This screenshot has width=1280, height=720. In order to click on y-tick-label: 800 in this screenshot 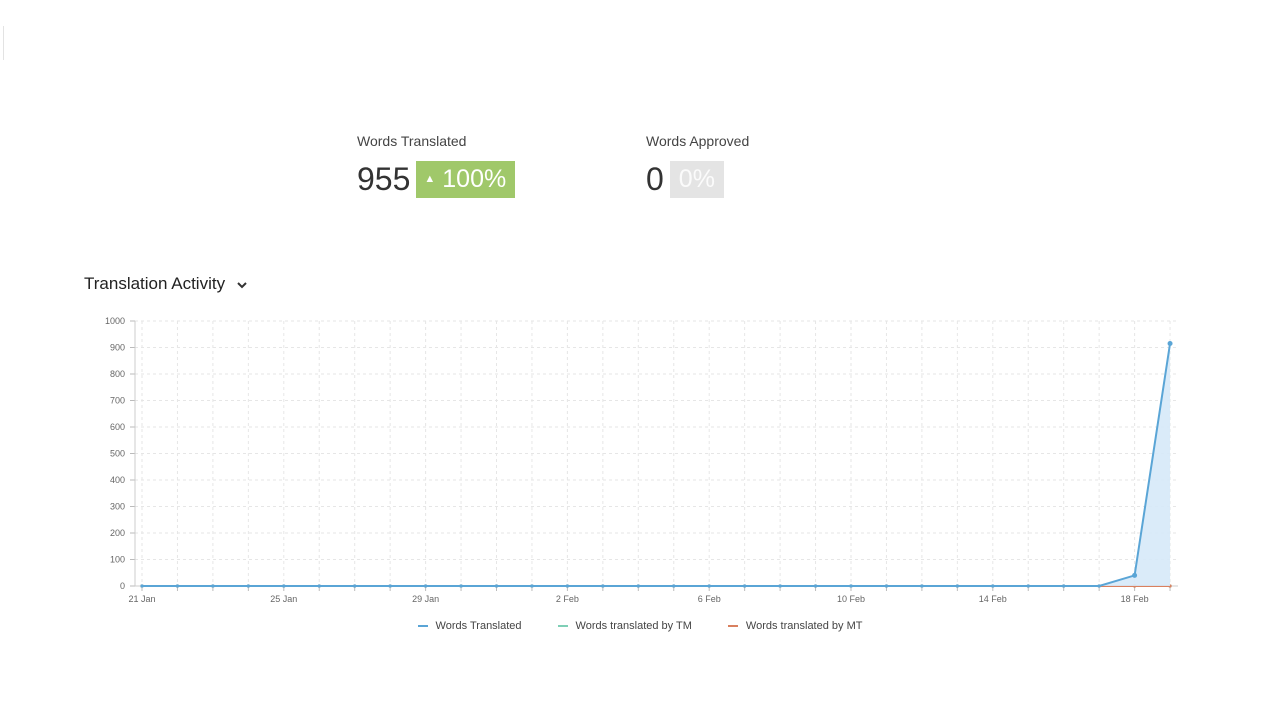, I will do `click(117, 374)`.